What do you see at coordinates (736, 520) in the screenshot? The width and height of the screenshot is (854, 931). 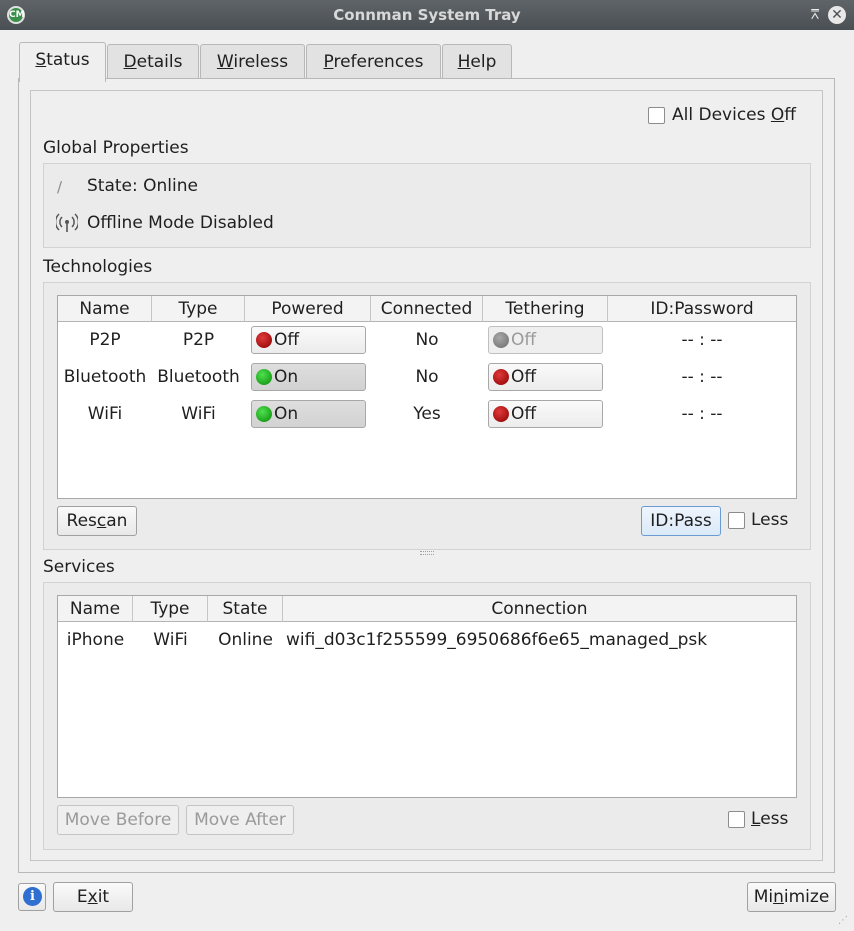 I see `technologies-less-checkbox` at bounding box center [736, 520].